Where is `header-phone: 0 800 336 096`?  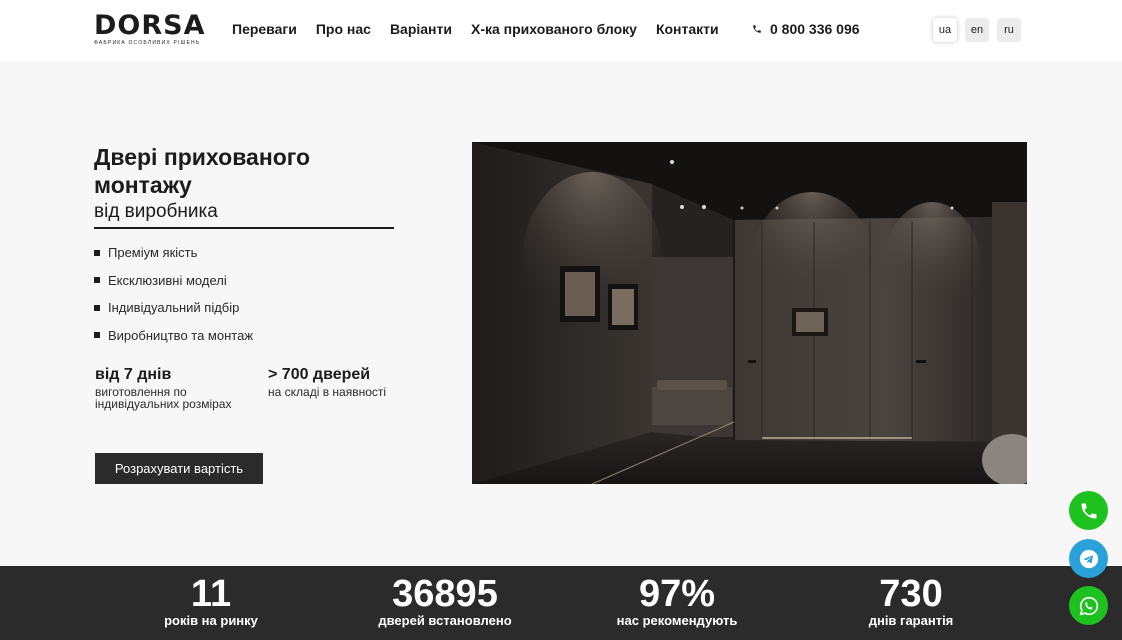 header-phone: 0 800 336 096 is located at coordinates (806, 29).